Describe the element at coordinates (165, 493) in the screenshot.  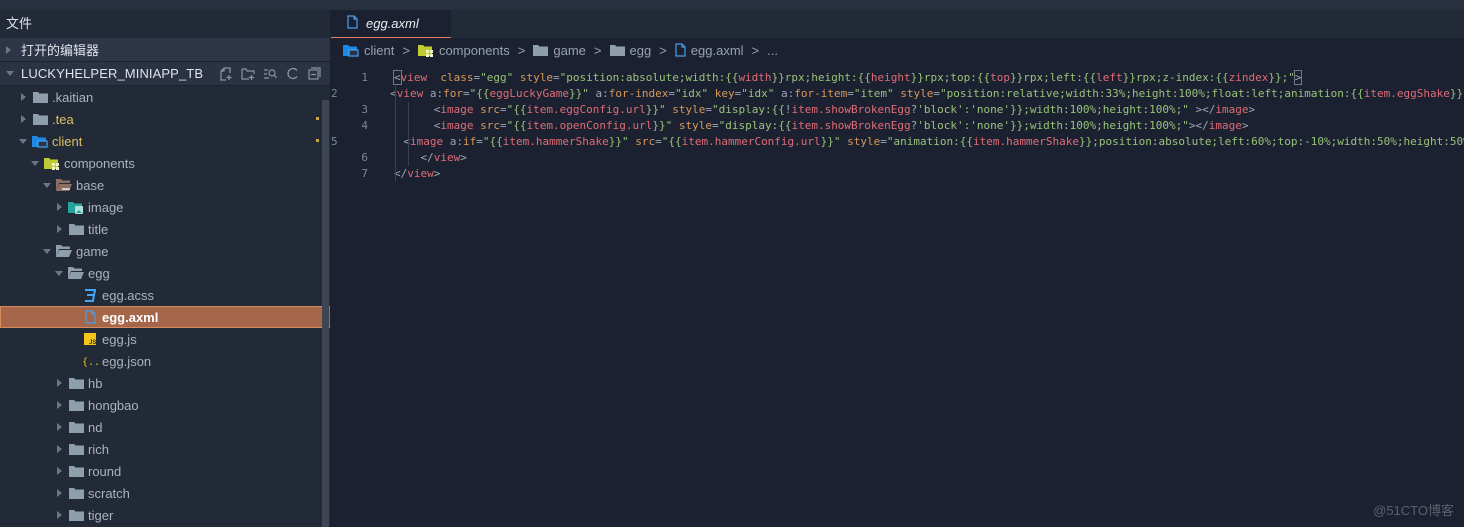
I see `tree-folder-item: scratch` at that location.